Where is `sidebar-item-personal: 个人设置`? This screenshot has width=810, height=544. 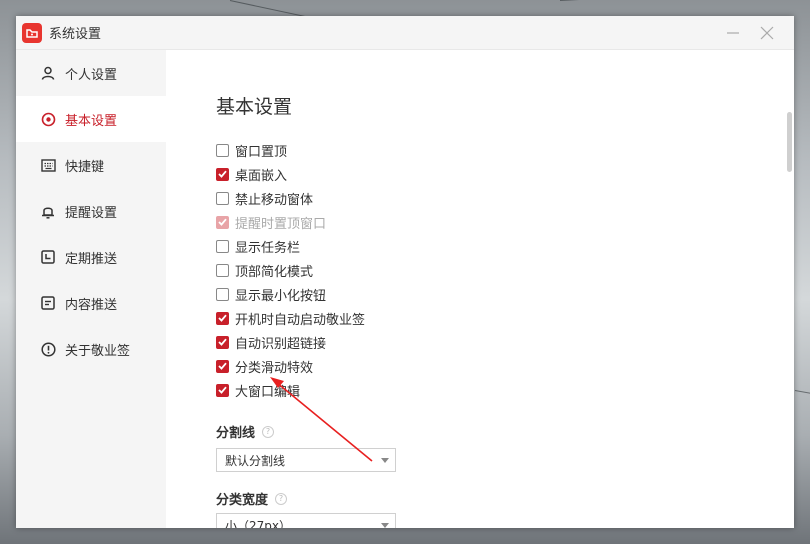
sidebar-item-personal: 个人设置 is located at coordinates (91, 73).